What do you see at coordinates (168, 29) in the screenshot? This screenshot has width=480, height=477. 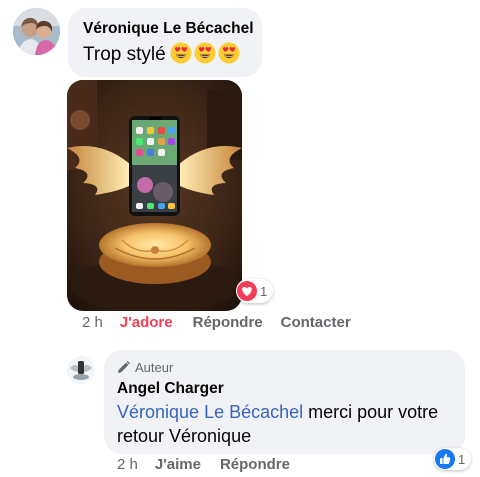 I see `commenter-name: Véronique Le Bécachel` at bounding box center [168, 29].